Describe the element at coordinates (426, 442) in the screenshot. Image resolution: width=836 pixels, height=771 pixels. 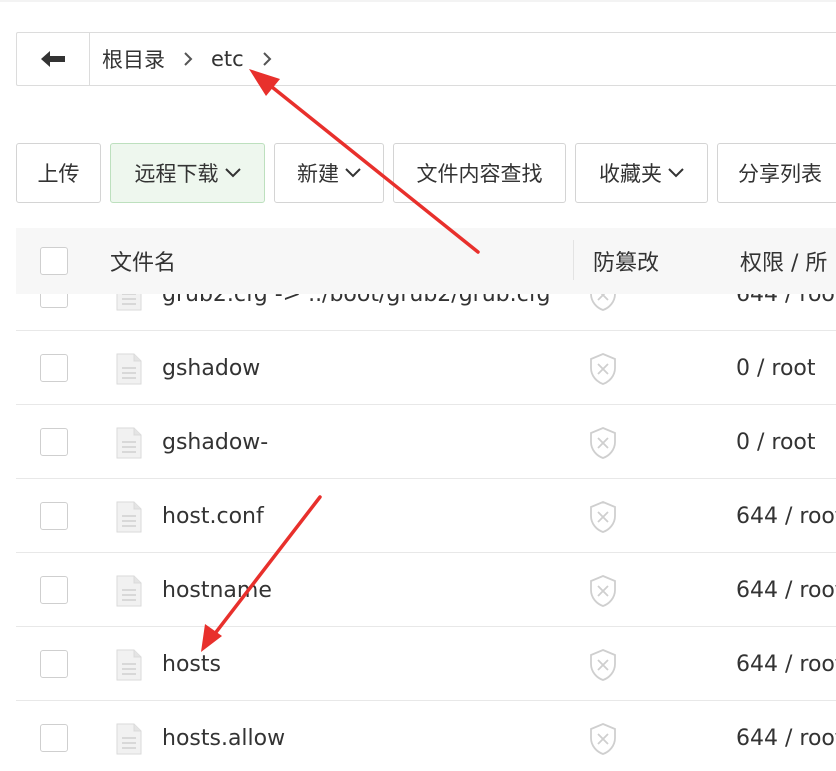
I see `table-row: gshadow- 0 / root` at that location.